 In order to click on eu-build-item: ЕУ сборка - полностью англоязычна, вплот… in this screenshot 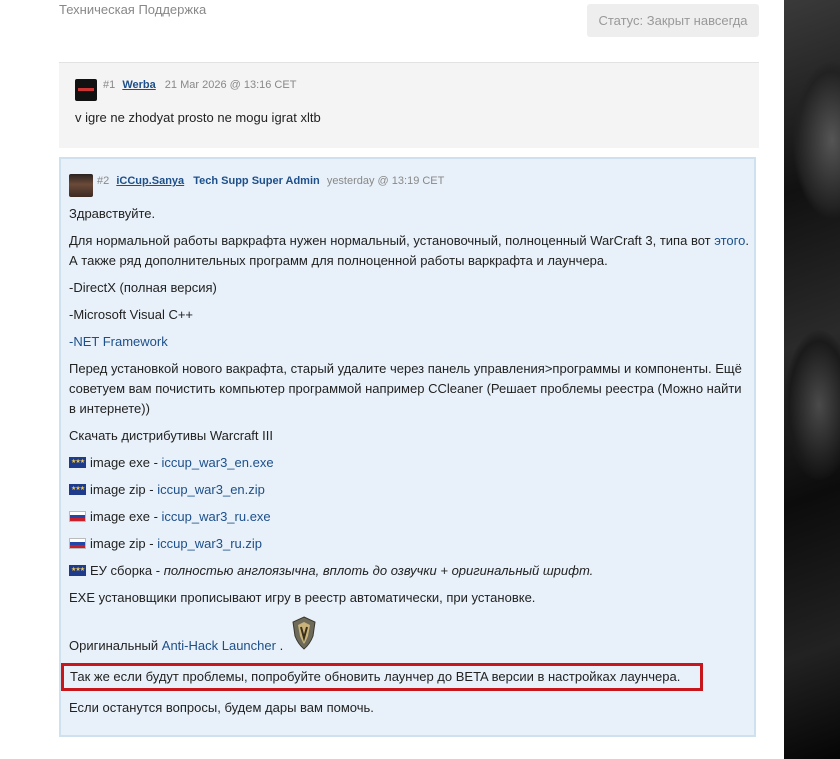, I will do `click(409, 571)`.